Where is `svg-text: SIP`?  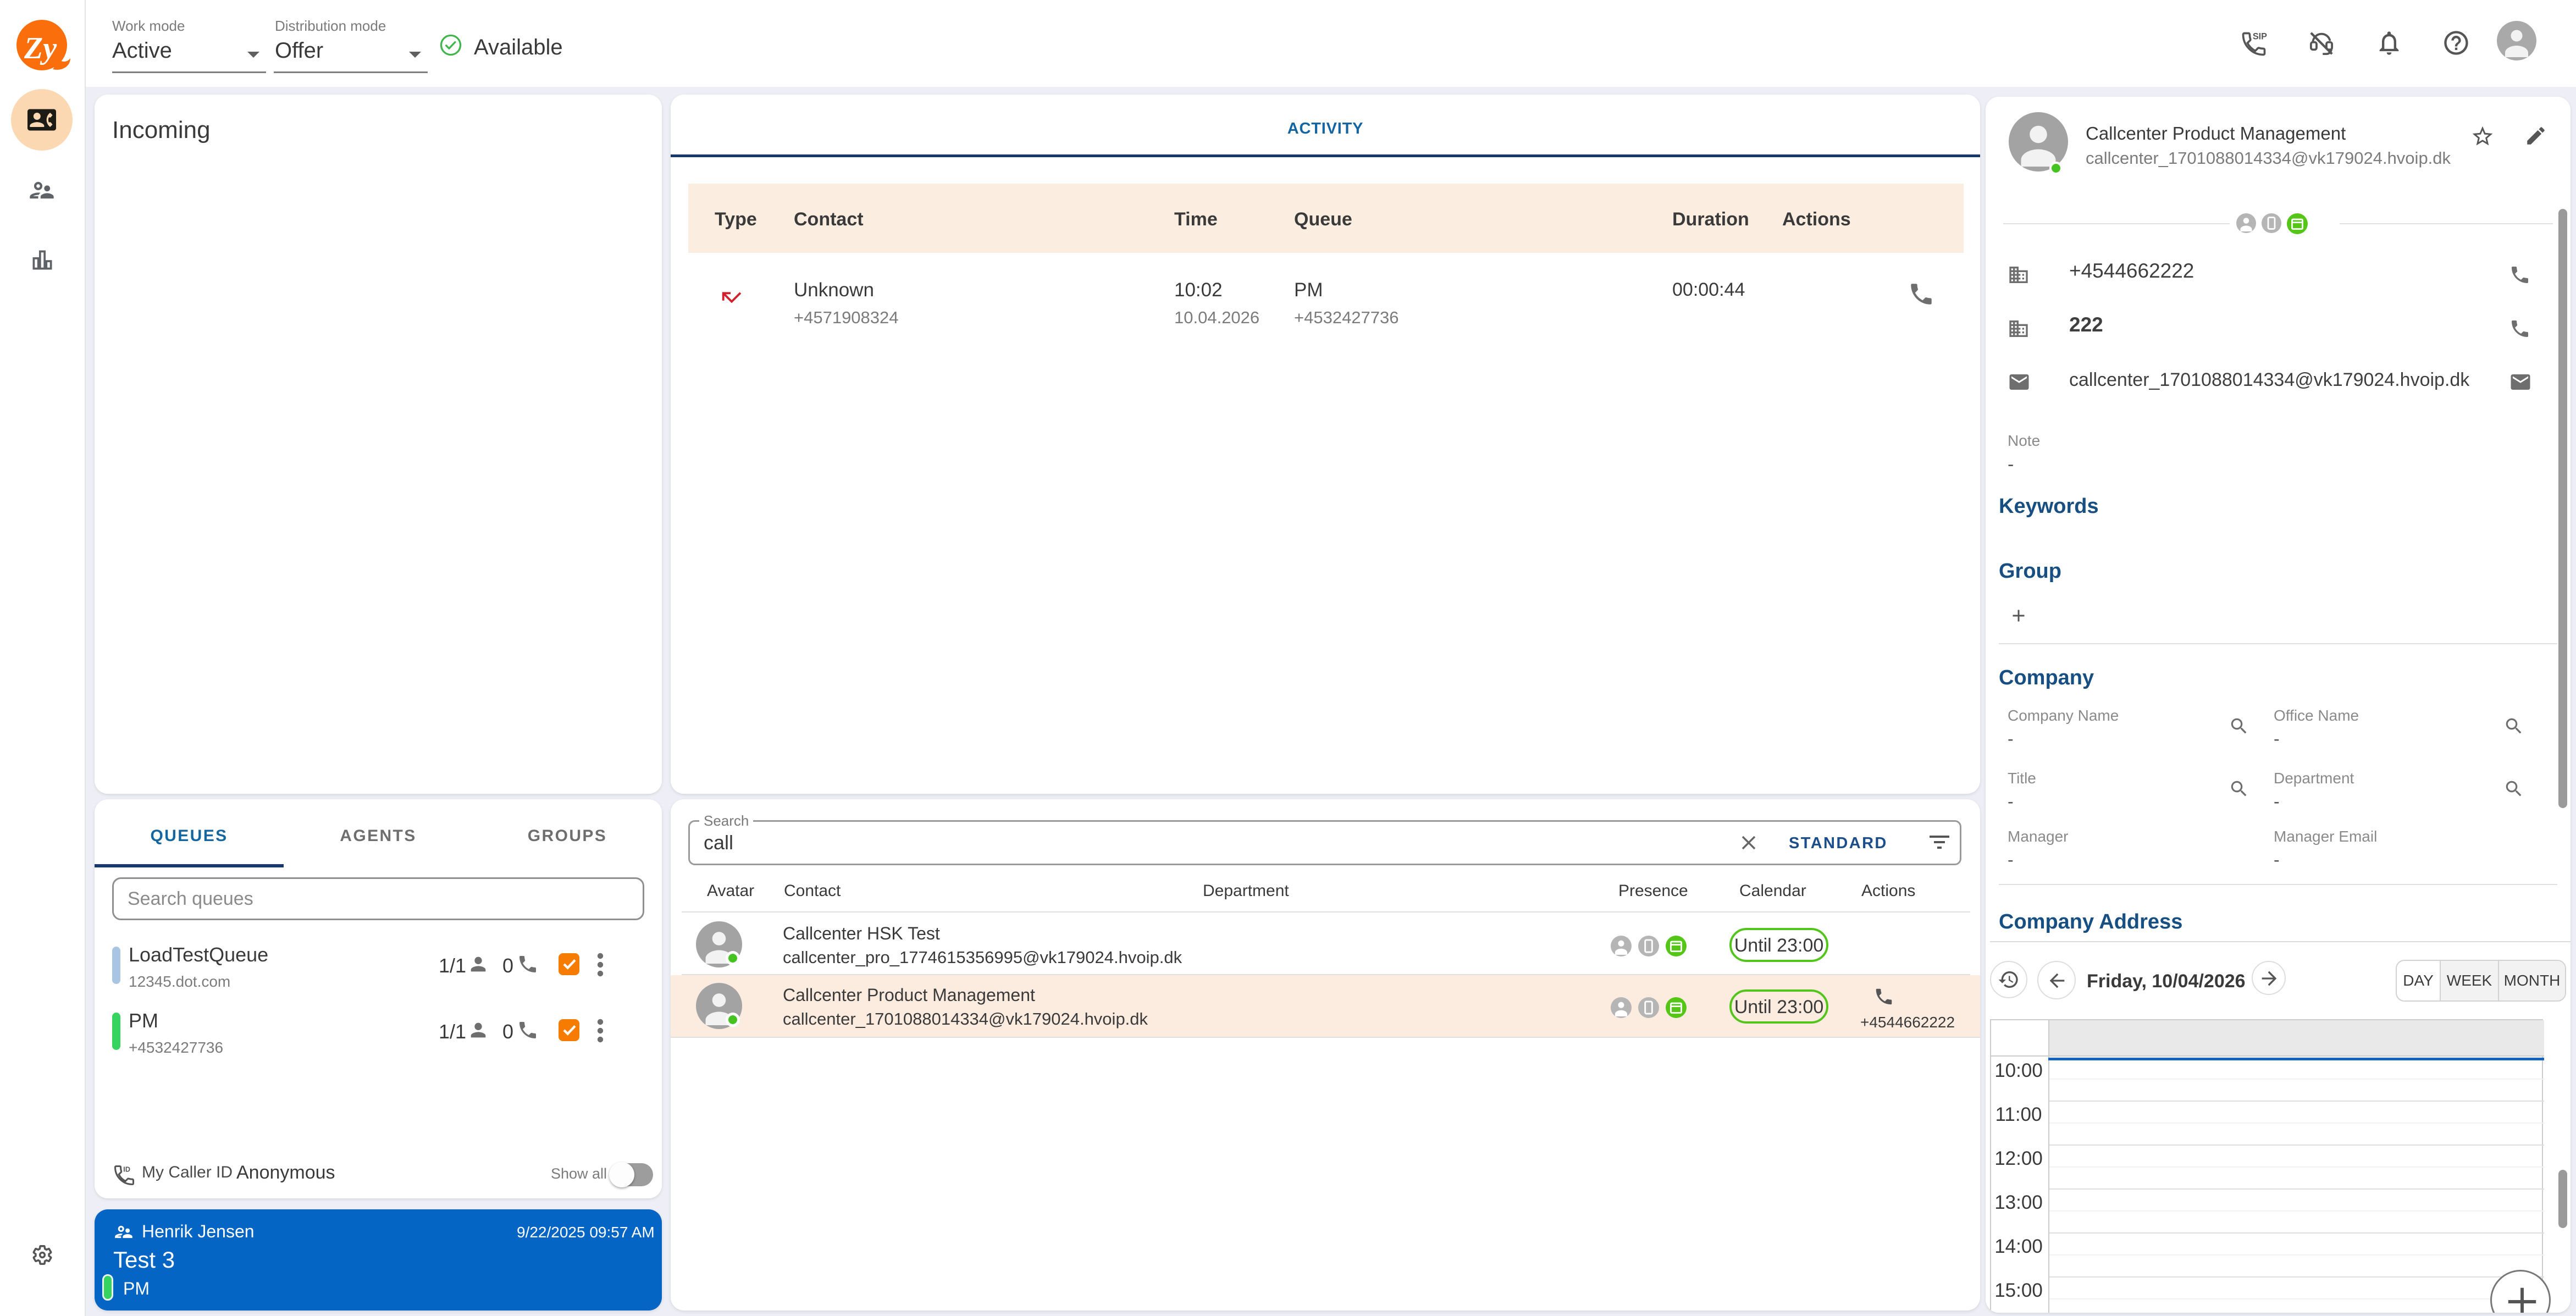
svg-text: SIP is located at coordinates (2260, 36).